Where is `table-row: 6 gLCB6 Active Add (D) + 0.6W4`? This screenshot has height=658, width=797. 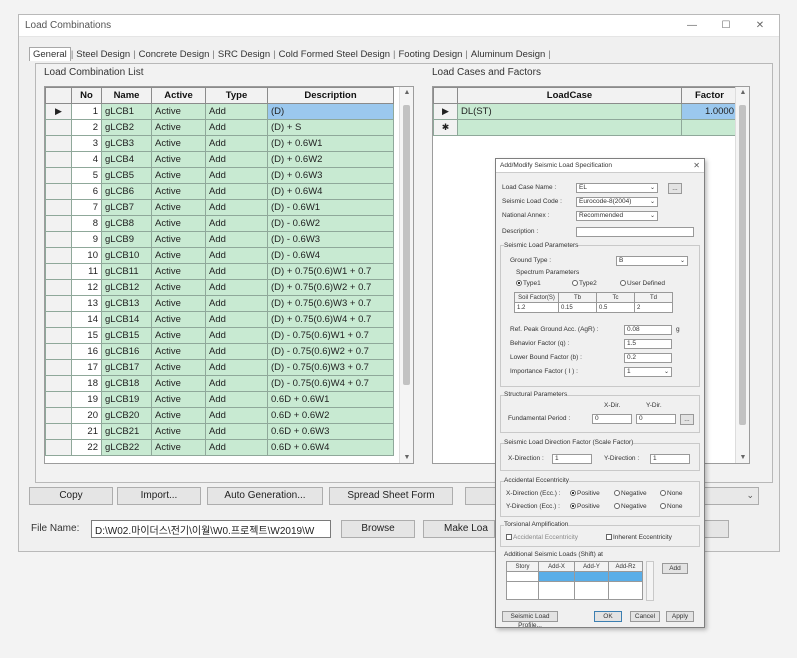 table-row: 6 gLCB6 Active Add (D) + 0.6W4 is located at coordinates (219, 191).